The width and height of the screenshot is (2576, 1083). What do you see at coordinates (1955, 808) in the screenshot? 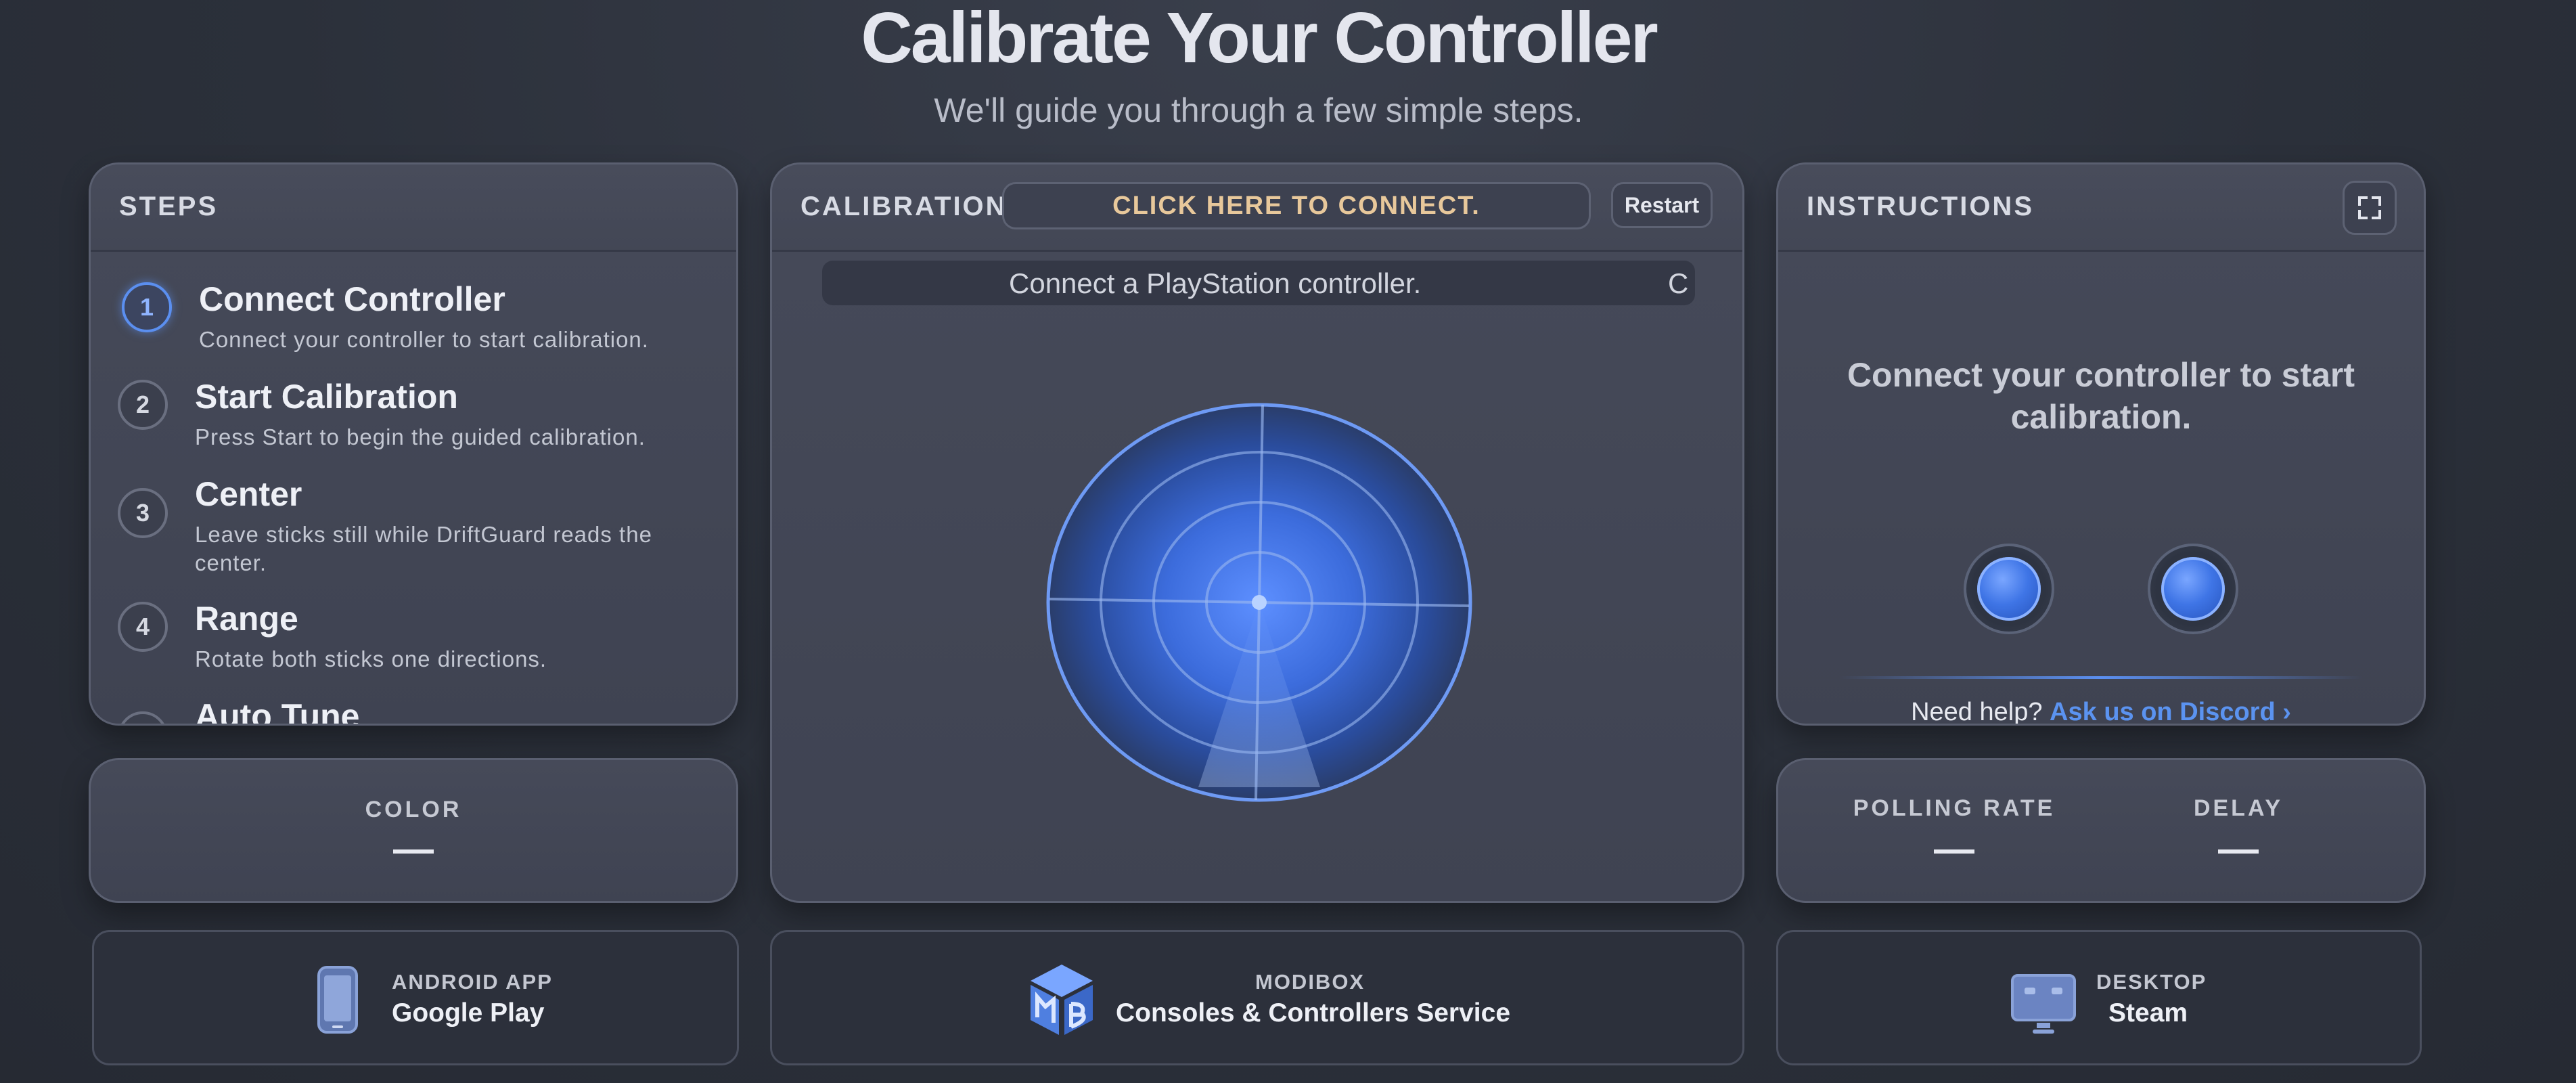
I see `polling-rate-label: POLLING RATE` at bounding box center [1955, 808].